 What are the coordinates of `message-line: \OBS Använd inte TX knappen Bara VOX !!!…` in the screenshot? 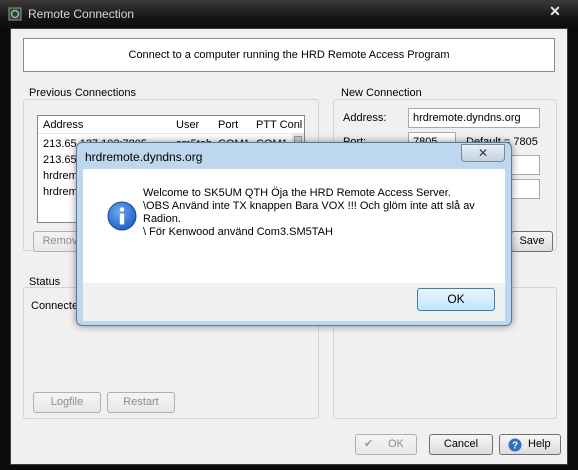 It's located at (309, 206).